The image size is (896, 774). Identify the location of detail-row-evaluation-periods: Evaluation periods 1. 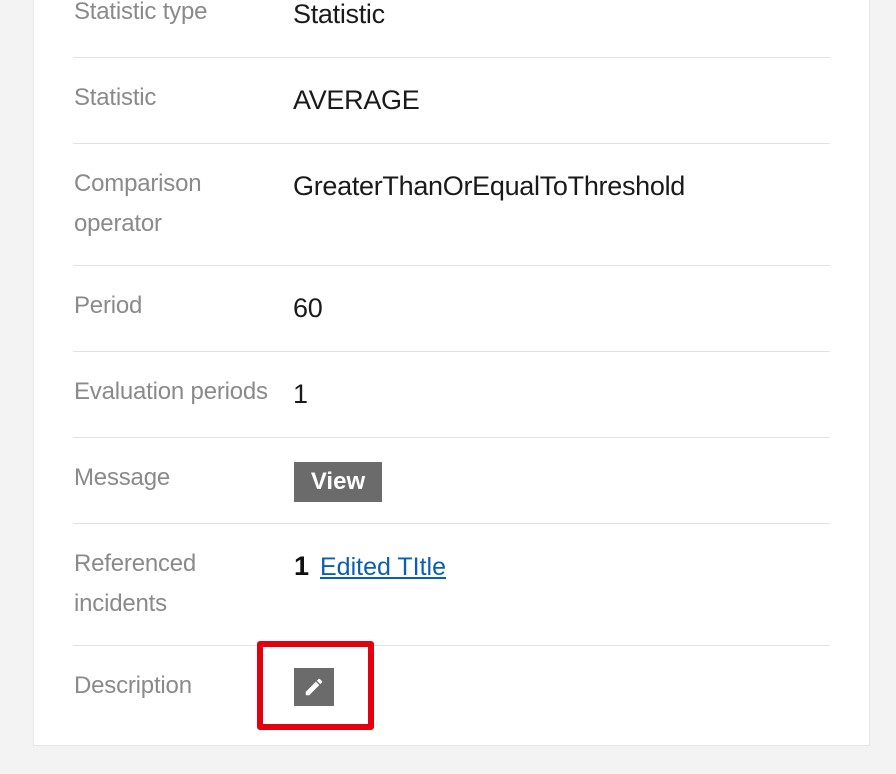
(451, 395).